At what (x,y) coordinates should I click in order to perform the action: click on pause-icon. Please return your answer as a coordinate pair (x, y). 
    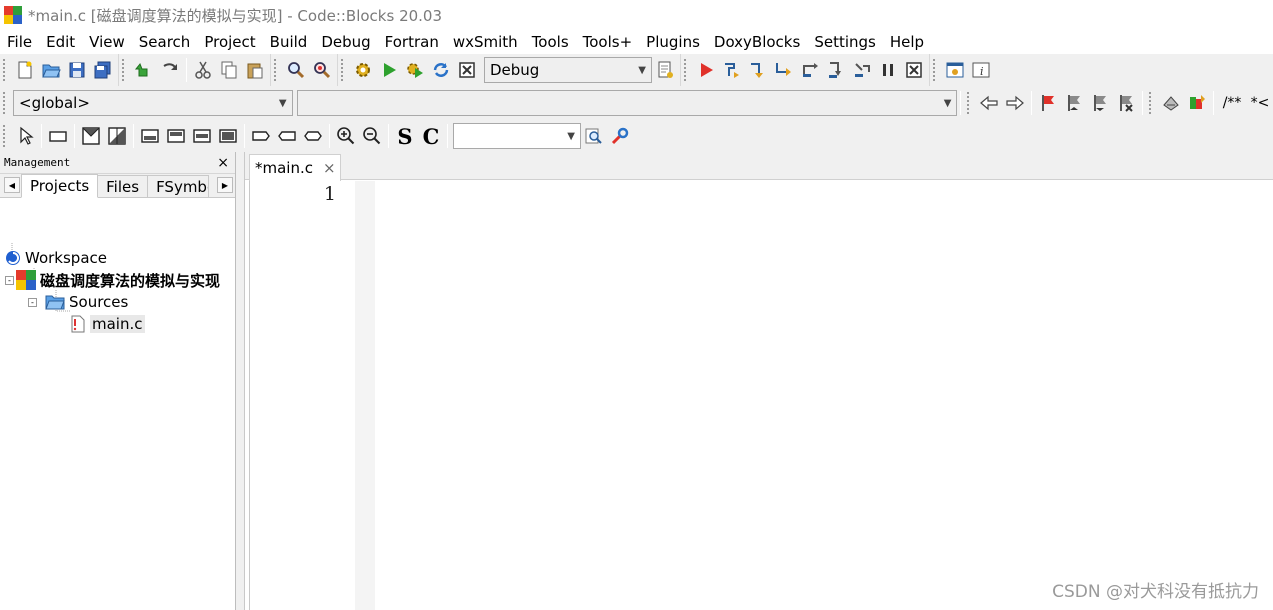
    Looking at the image, I should click on (888, 70).